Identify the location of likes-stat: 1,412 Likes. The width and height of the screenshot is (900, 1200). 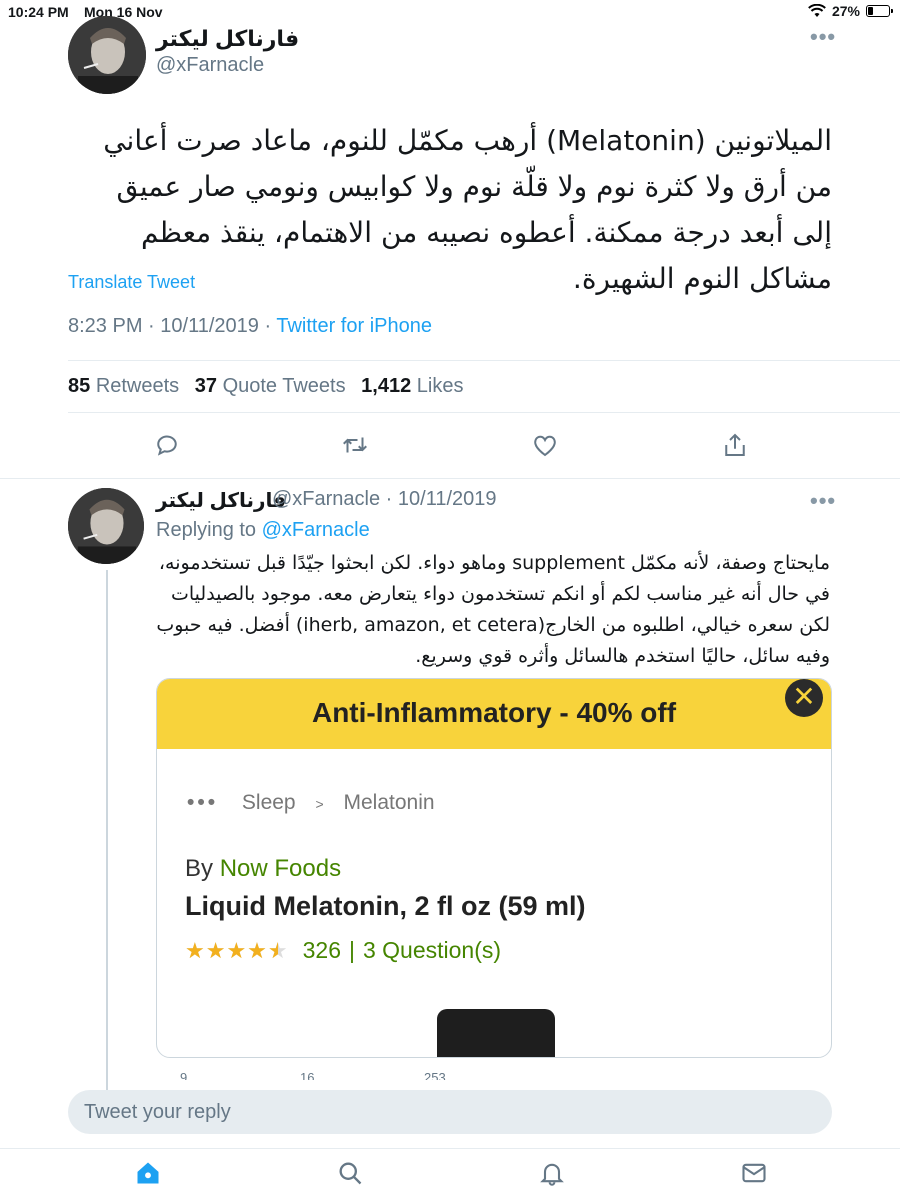
(412, 386).